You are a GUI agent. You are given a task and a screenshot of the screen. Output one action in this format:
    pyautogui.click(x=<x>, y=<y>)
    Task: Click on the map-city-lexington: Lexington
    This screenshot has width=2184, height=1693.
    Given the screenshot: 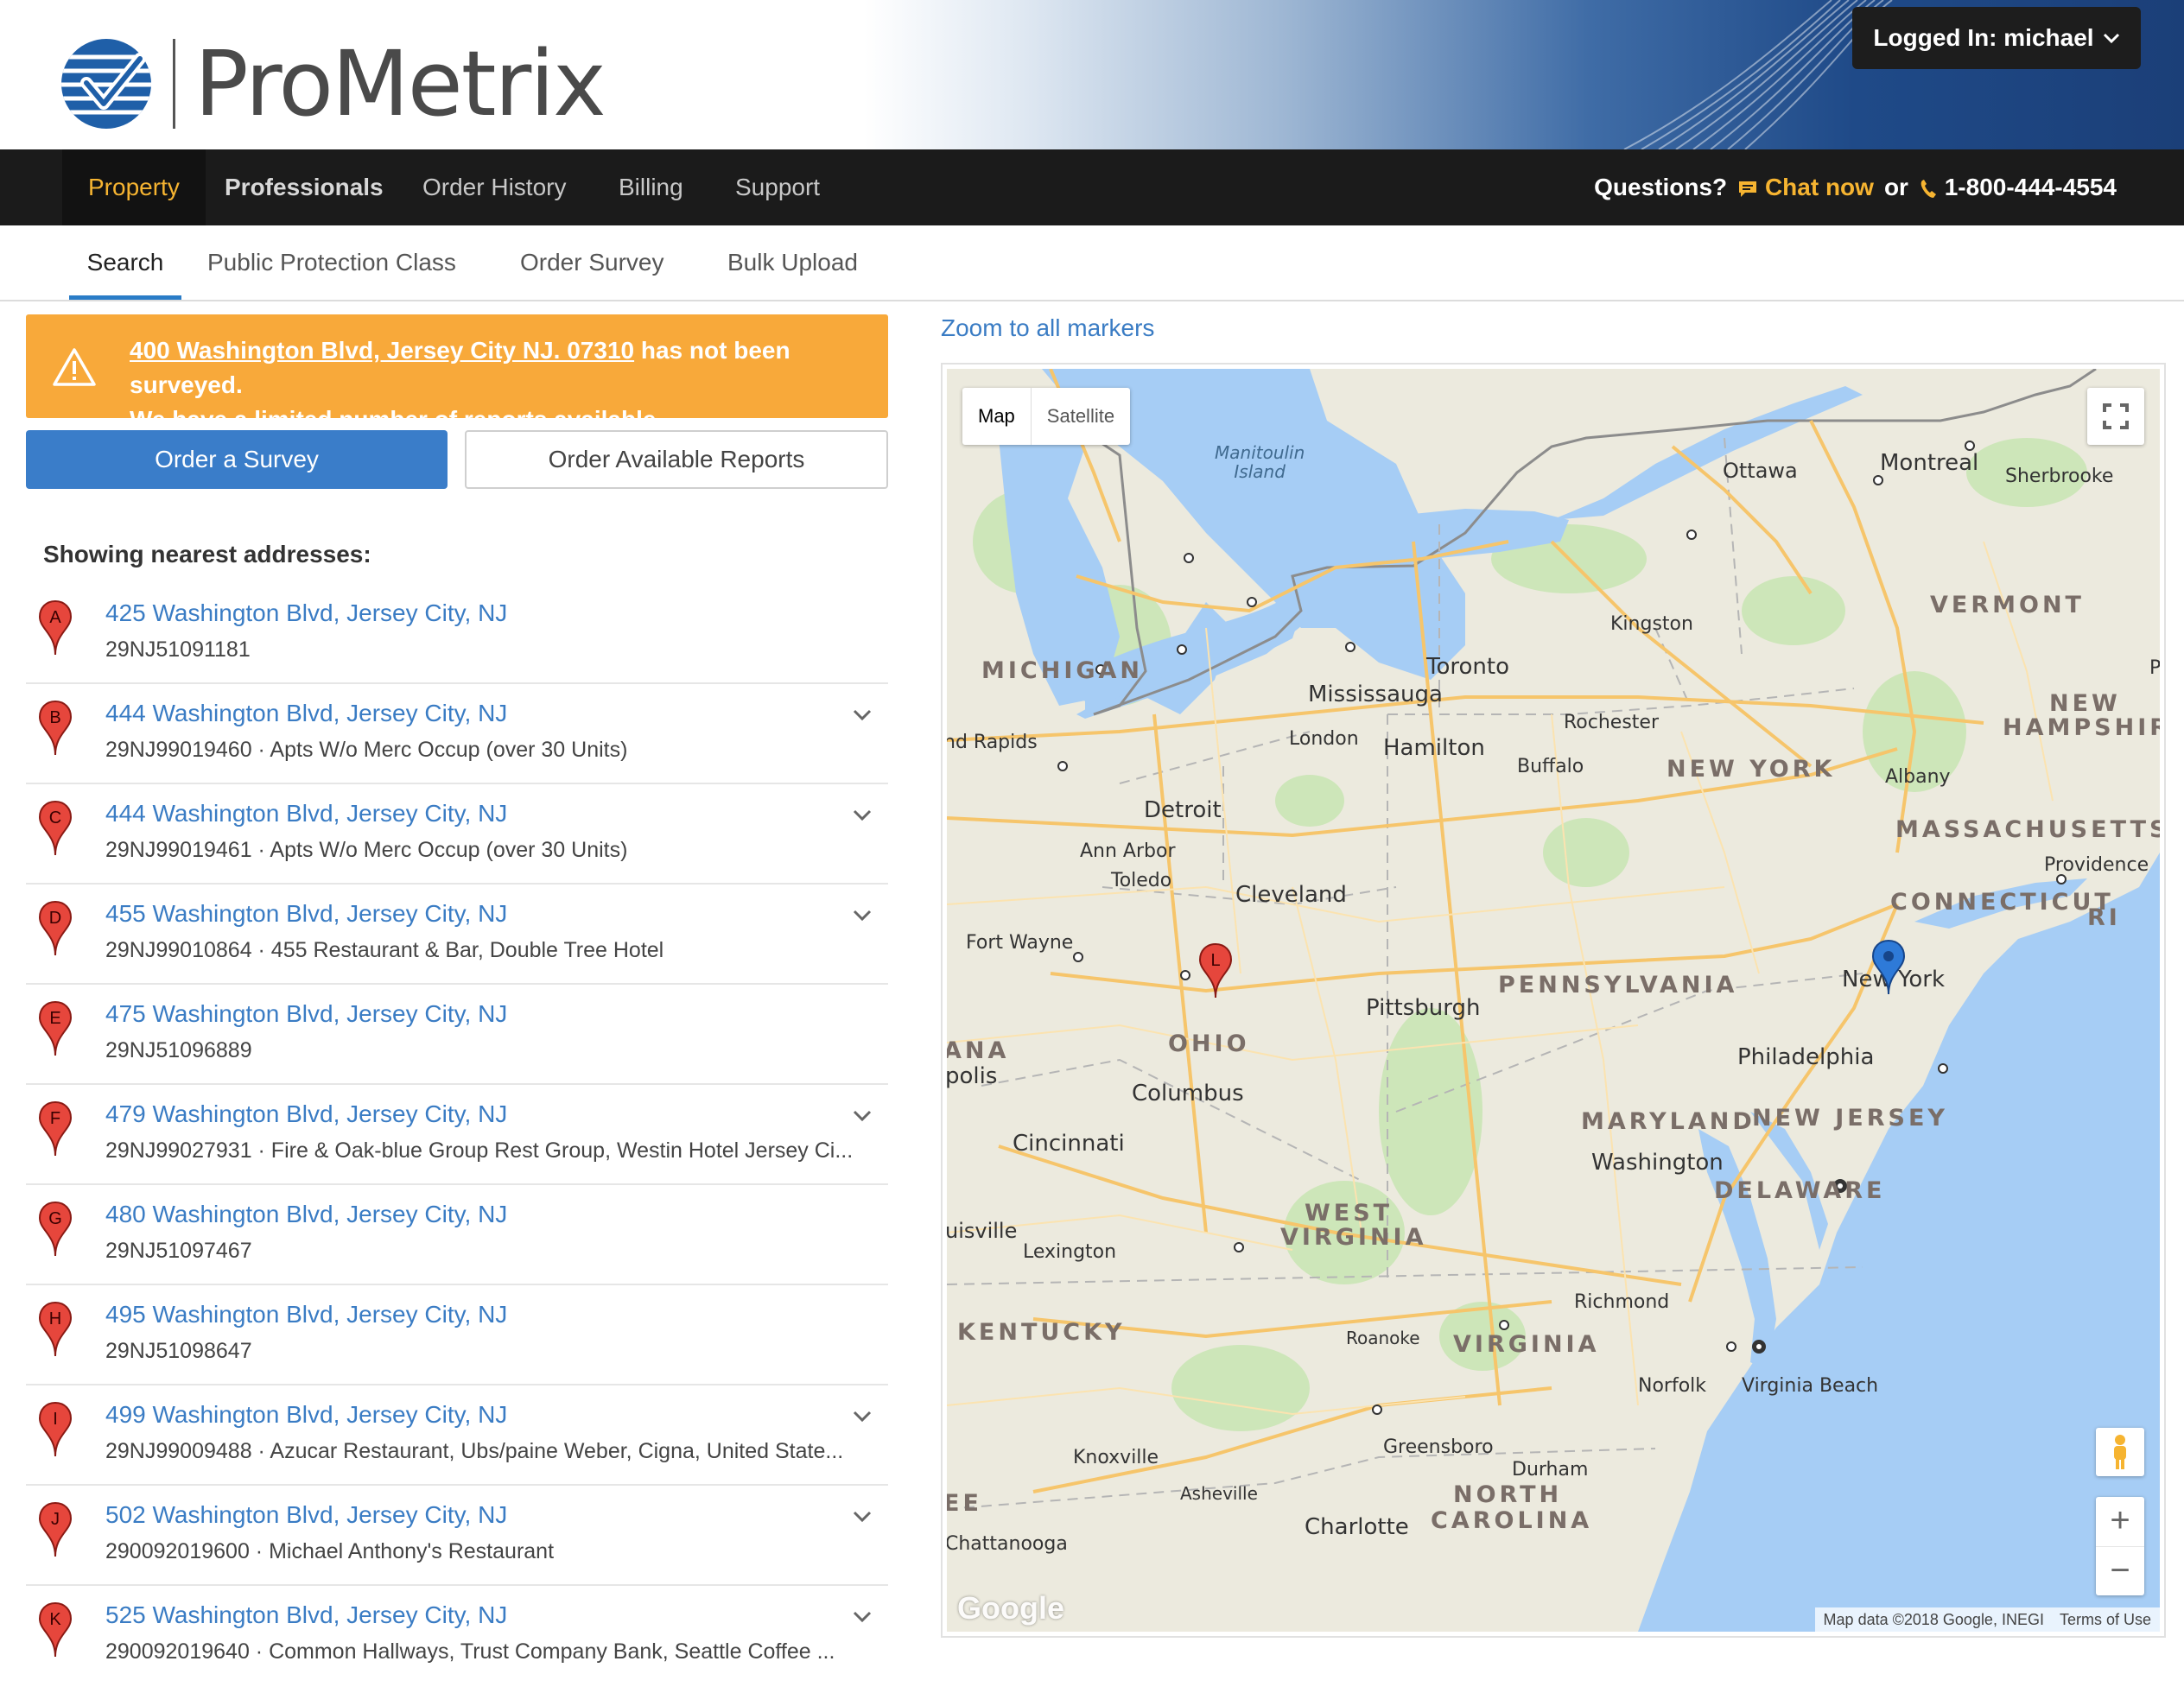 What is the action you would take?
    pyautogui.click(x=1070, y=1252)
    